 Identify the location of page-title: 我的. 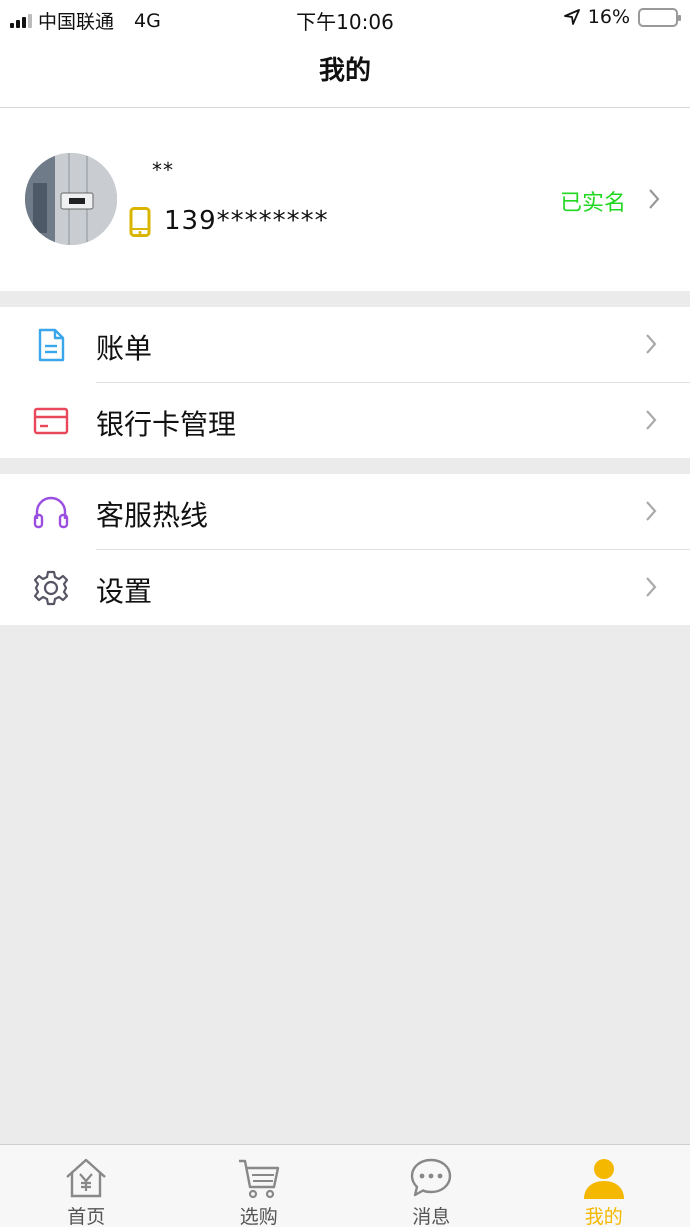
(344, 71).